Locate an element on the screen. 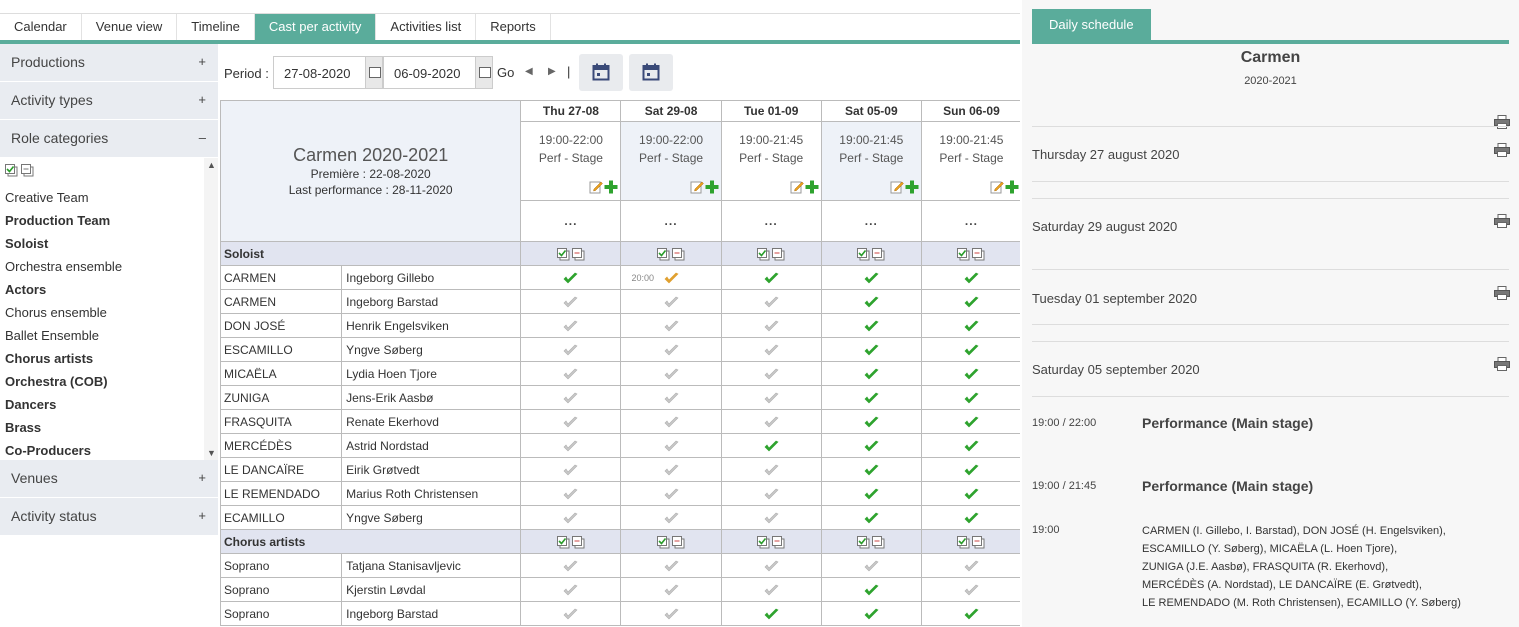 This screenshot has width=1519, height=627. go-button: Go is located at coordinates (505, 72).